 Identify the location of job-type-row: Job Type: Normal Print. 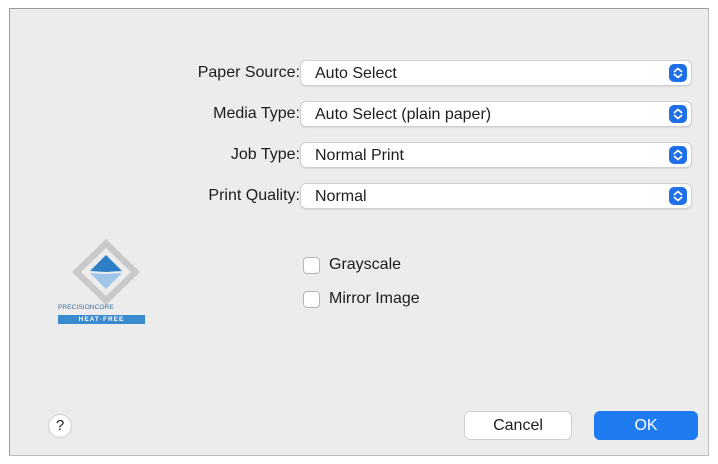
(360, 155).